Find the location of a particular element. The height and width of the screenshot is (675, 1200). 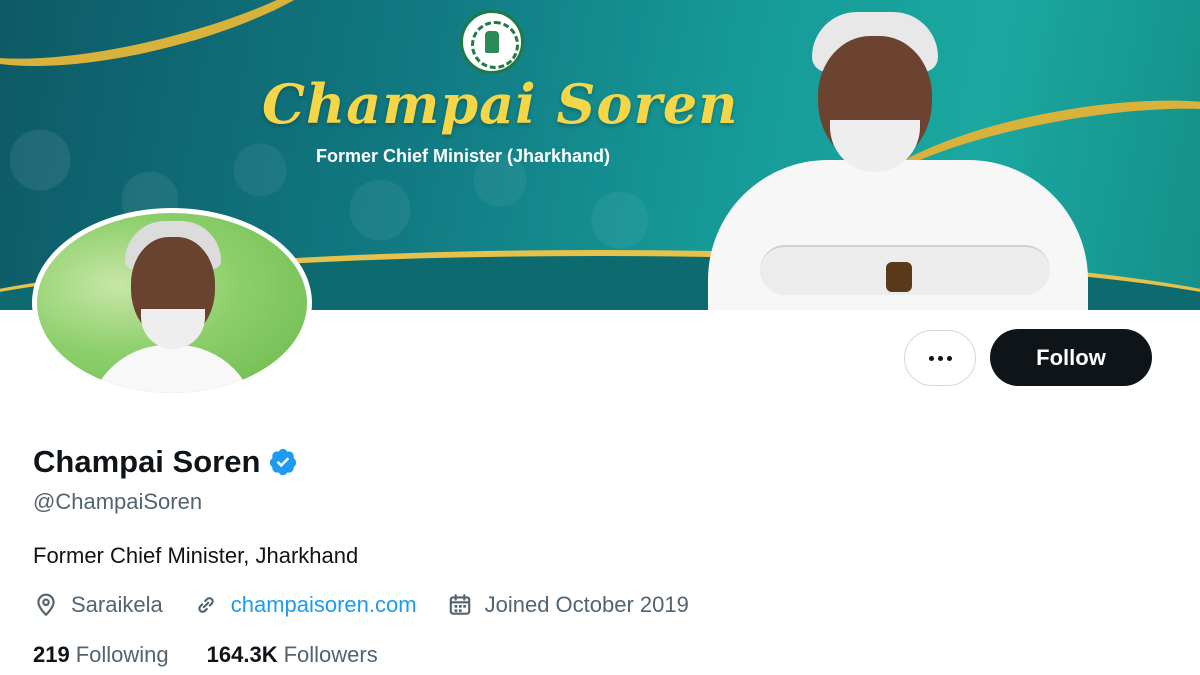

more-options-button is located at coordinates (940, 358).